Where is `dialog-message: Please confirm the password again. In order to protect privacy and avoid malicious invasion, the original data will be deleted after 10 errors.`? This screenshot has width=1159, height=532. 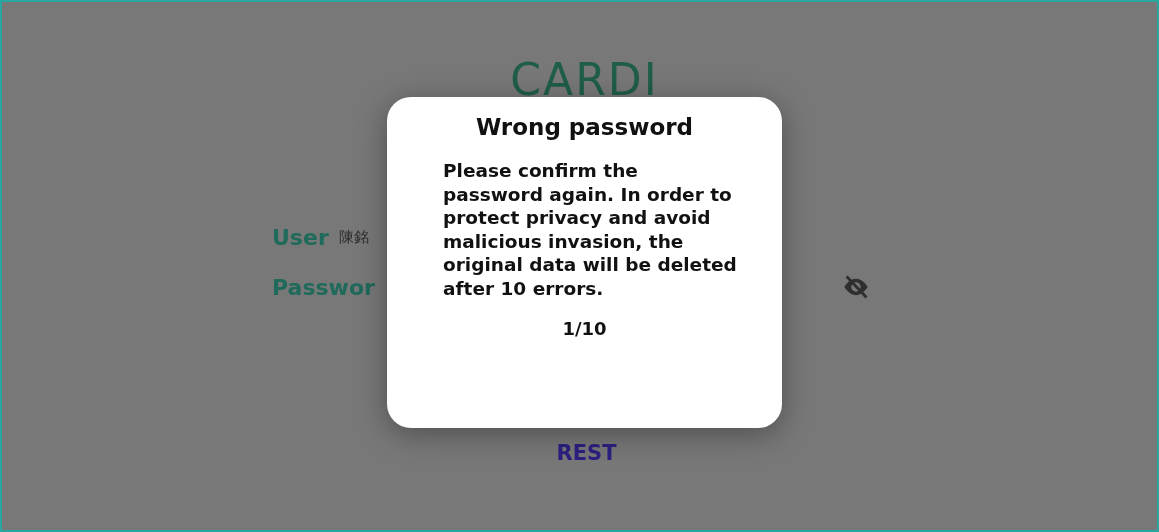 dialog-message: Please confirm the password again. In order to protect privacy and avoid malicious invasion, the original data will be deleted after 10 errors. is located at coordinates (590, 229).